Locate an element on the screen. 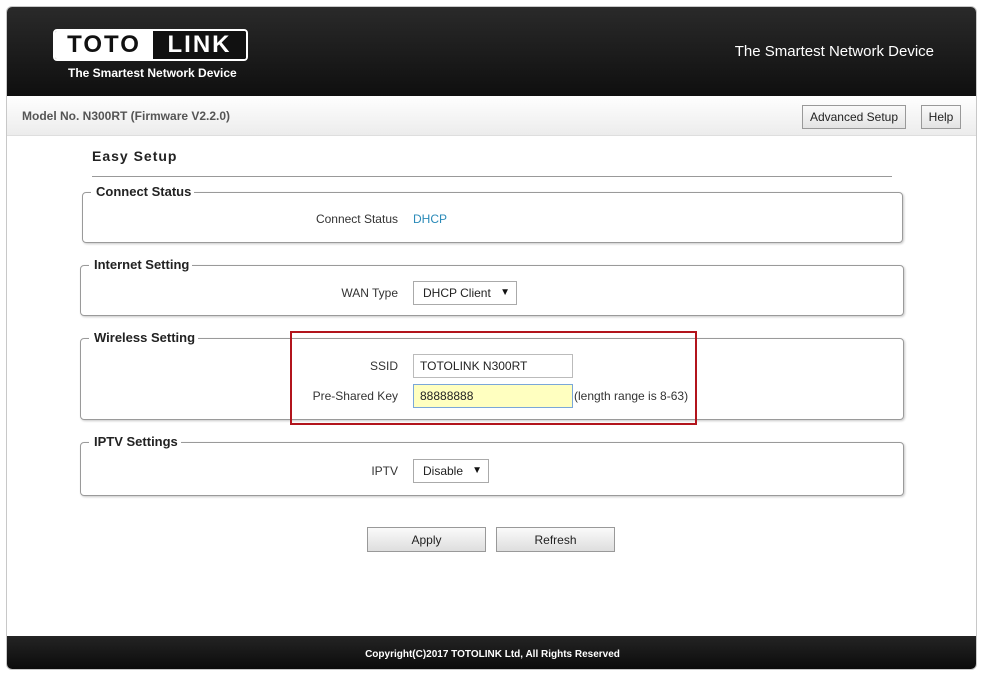 This screenshot has width=983, height=675. logo-box: TOTO LINK is located at coordinates (150, 45).